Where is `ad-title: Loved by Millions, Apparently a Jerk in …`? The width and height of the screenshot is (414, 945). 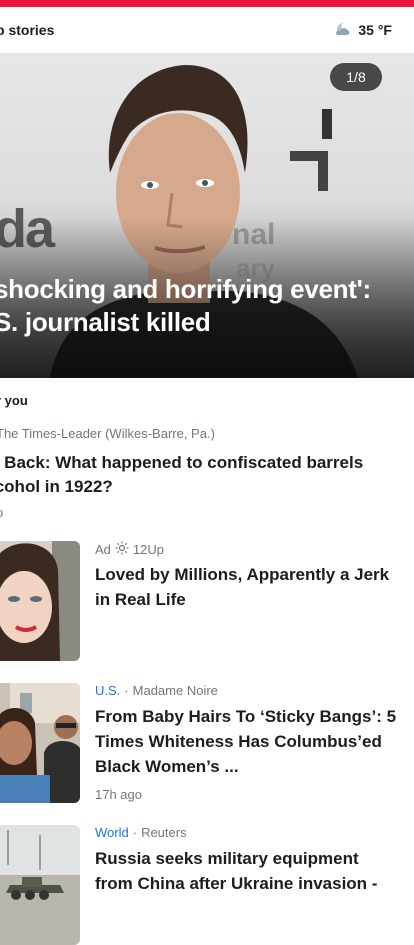
ad-title: Loved by Millions, Apparently a Jerk in … is located at coordinates (247, 587).